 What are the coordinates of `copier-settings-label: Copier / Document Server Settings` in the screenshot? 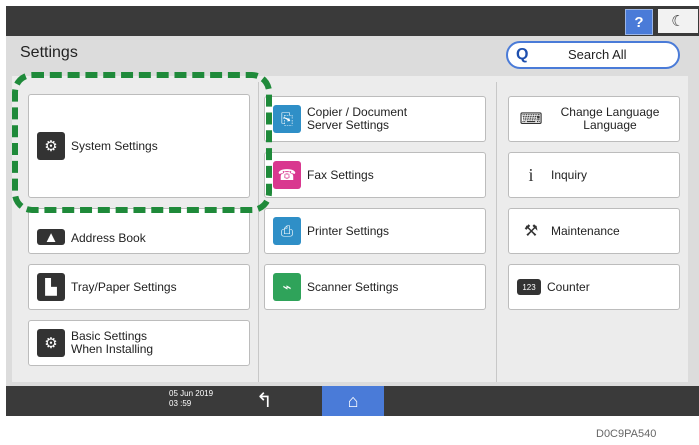 It's located at (357, 119).